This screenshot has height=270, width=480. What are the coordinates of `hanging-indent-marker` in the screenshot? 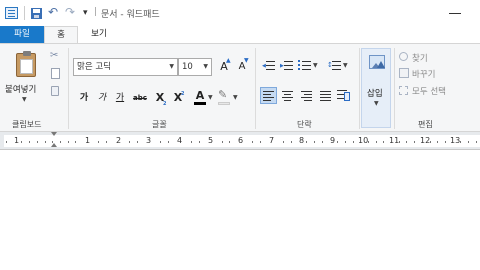 It's located at (54, 145).